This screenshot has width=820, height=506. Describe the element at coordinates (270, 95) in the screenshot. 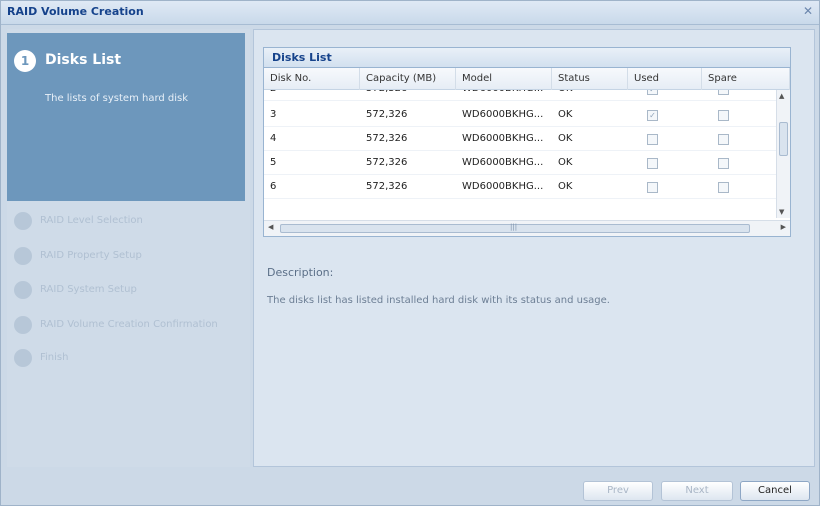

I see `cell-disk-no: 2` at that location.